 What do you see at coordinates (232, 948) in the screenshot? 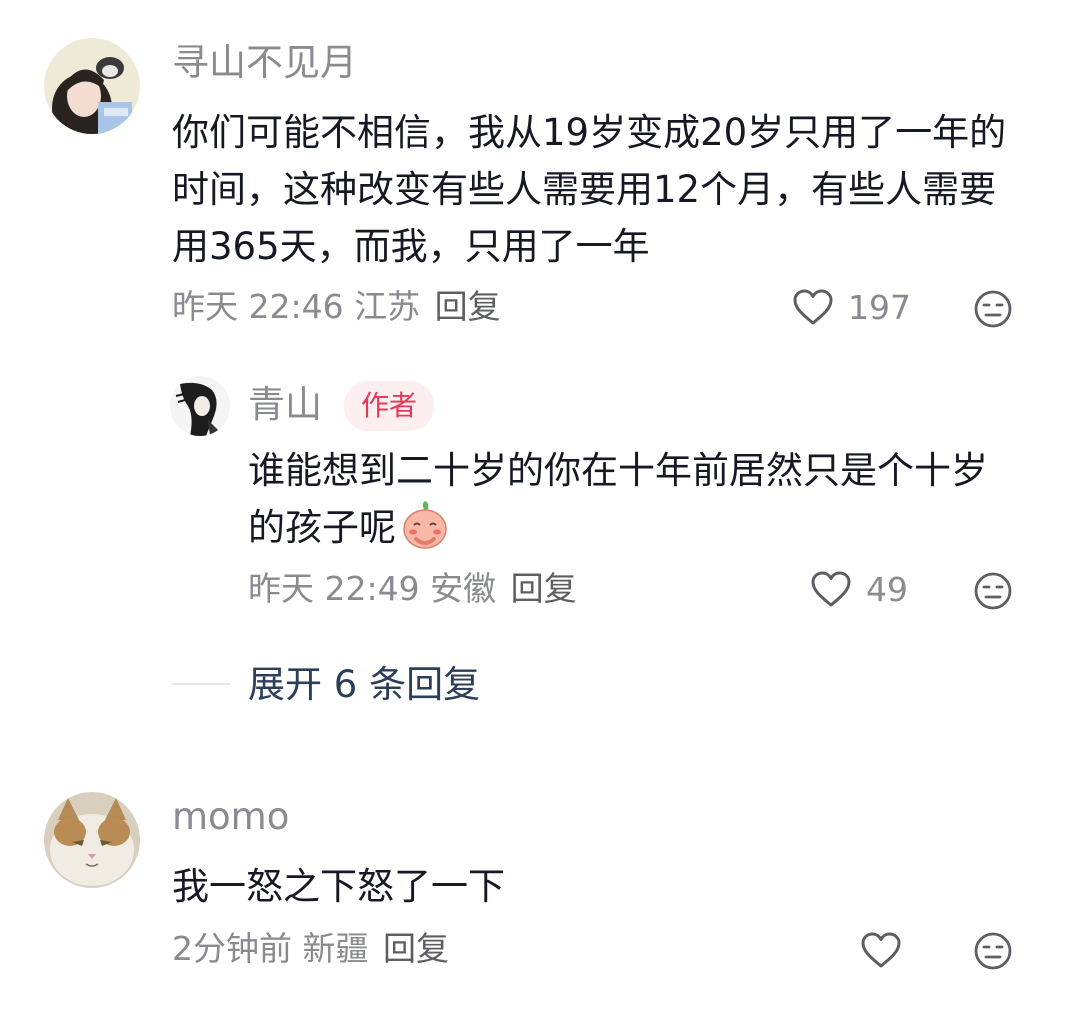
I see `comment-time: 2分钟前` at bounding box center [232, 948].